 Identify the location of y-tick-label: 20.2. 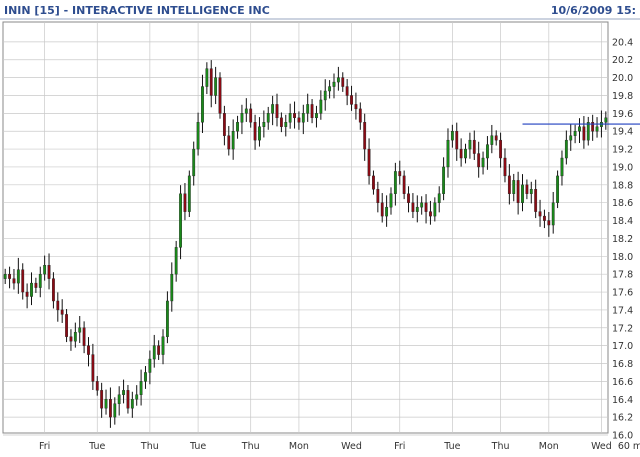
(622, 60).